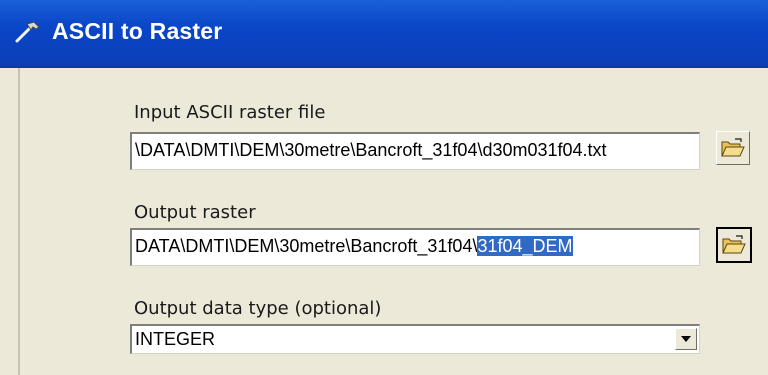 The width and height of the screenshot is (768, 375). What do you see at coordinates (258, 308) in the screenshot?
I see `data-type-label: Output data type (optional)` at bounding box center [258, 308].